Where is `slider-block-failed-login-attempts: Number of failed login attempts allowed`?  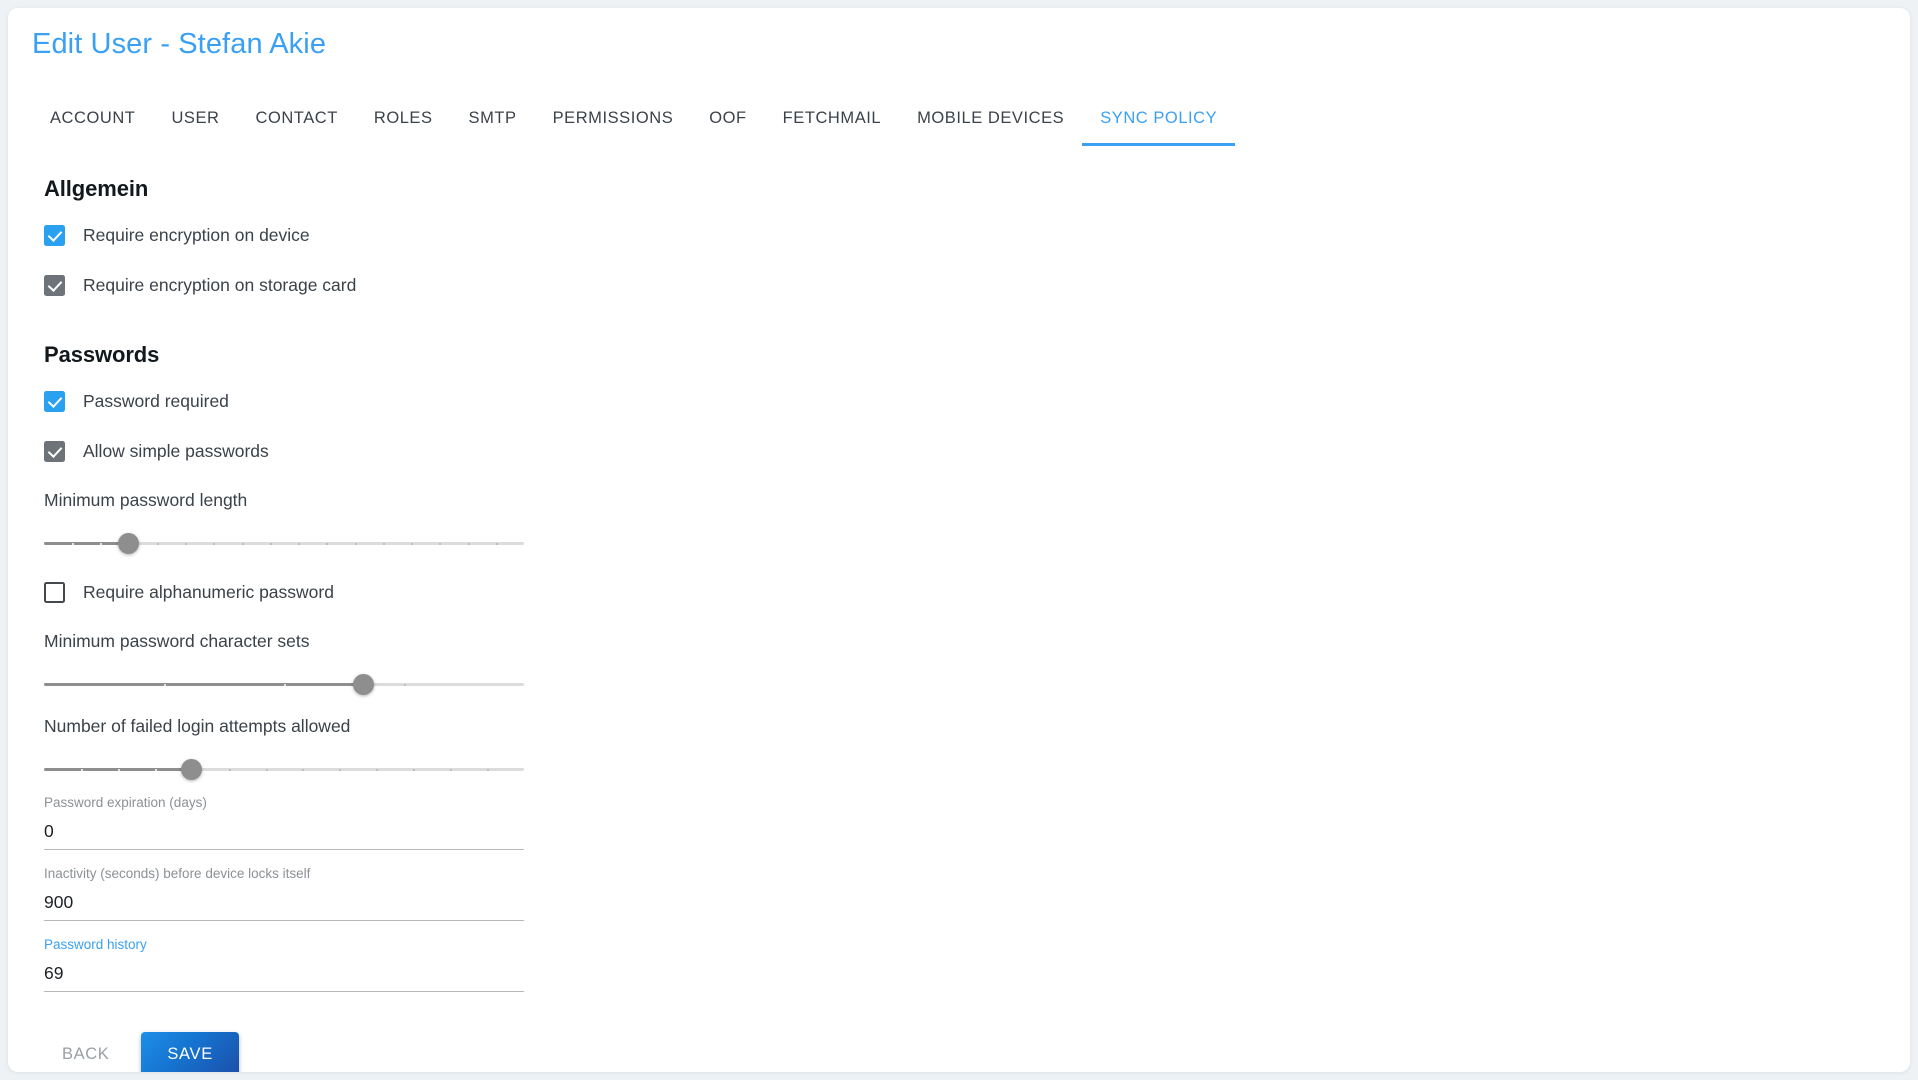
slider-block-failed-login-attempts: Number of failed login attempts allowed is located at coordinates (304, 748).